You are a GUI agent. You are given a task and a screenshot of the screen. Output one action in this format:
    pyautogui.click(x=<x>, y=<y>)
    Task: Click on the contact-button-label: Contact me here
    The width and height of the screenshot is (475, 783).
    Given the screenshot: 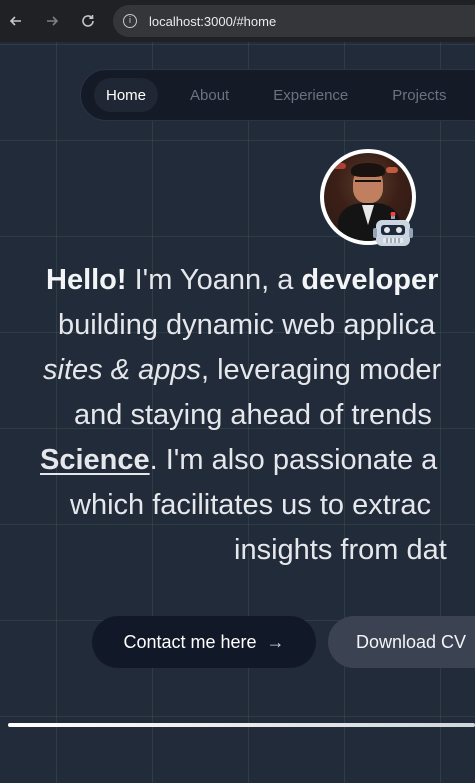 What is the action you would take?
    pyautogui.click(x=190, y=641)
    